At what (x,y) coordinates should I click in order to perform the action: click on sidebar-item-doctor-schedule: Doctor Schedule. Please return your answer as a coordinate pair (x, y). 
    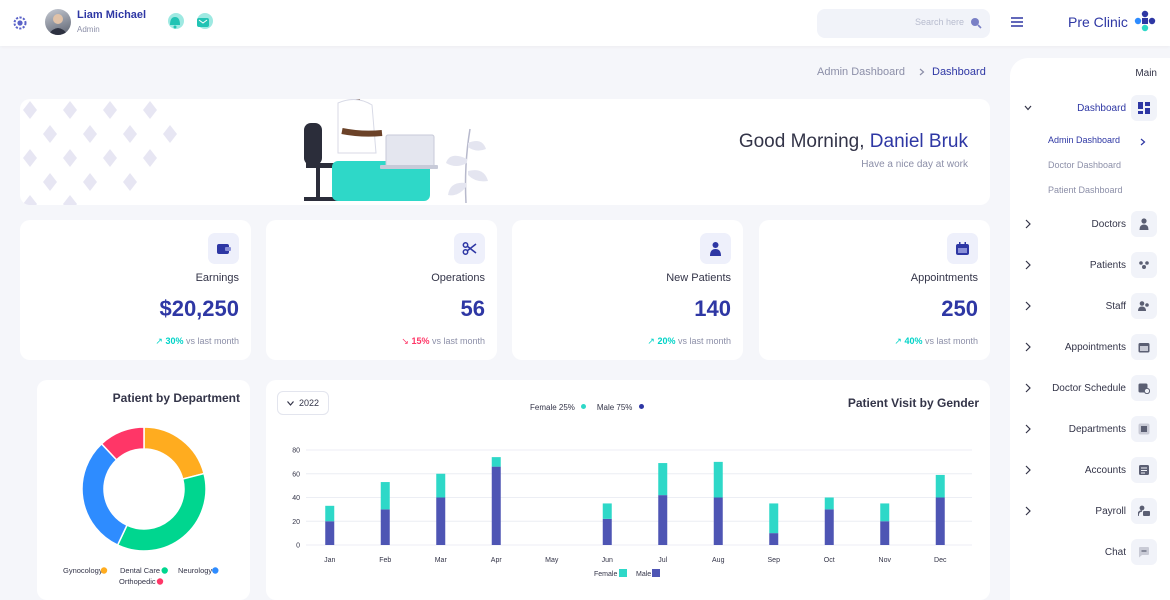
    Looking at the image, I should click on (1090, 389).